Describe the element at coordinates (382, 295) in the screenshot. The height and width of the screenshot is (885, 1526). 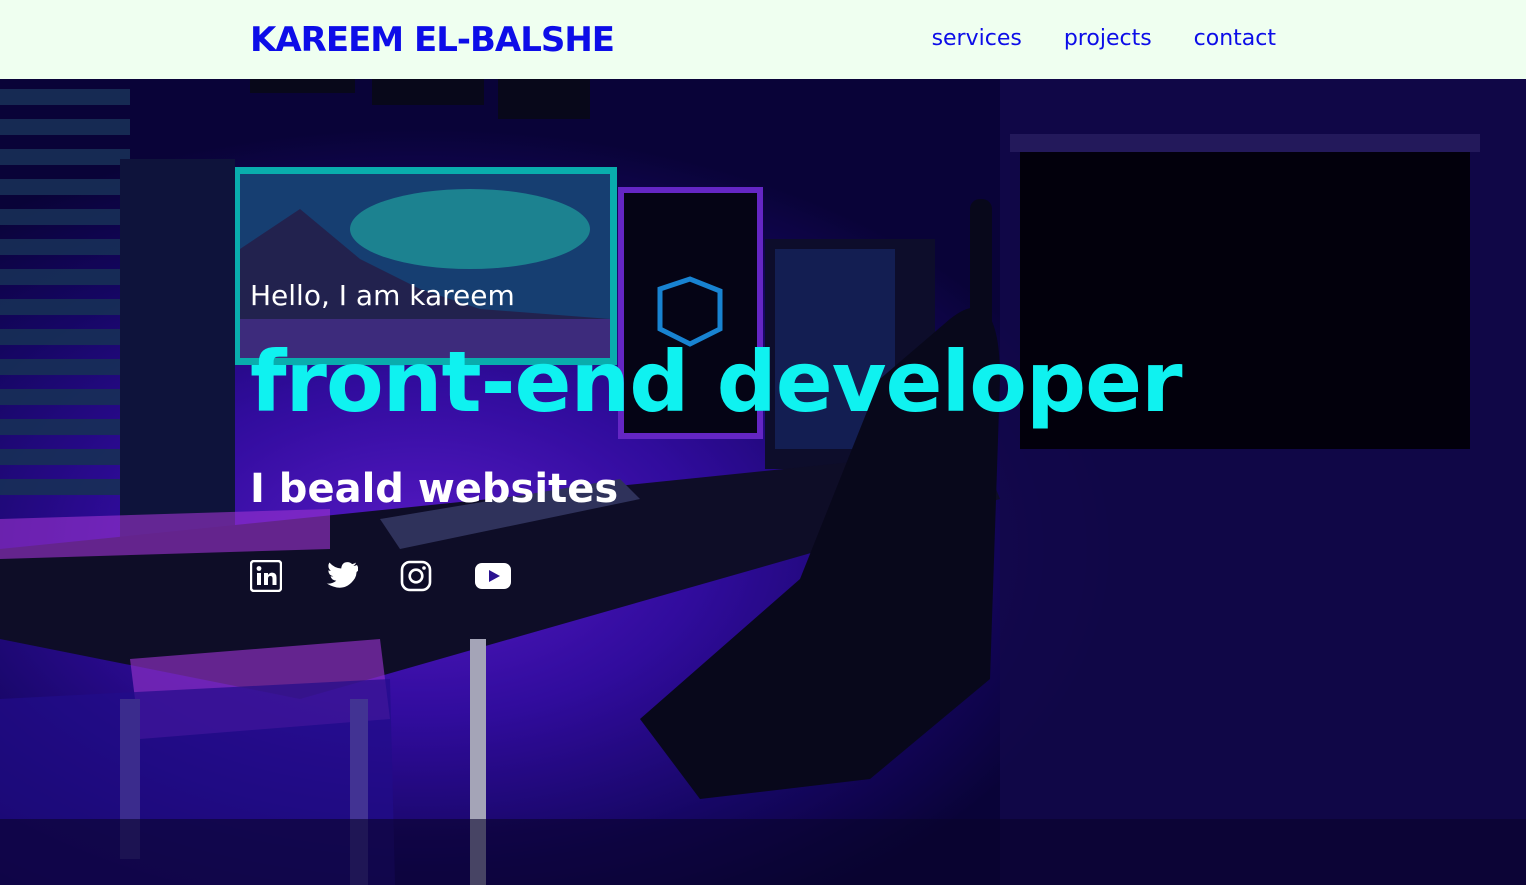
I see `hero-greeting: Hello, I am kareem` at that location.